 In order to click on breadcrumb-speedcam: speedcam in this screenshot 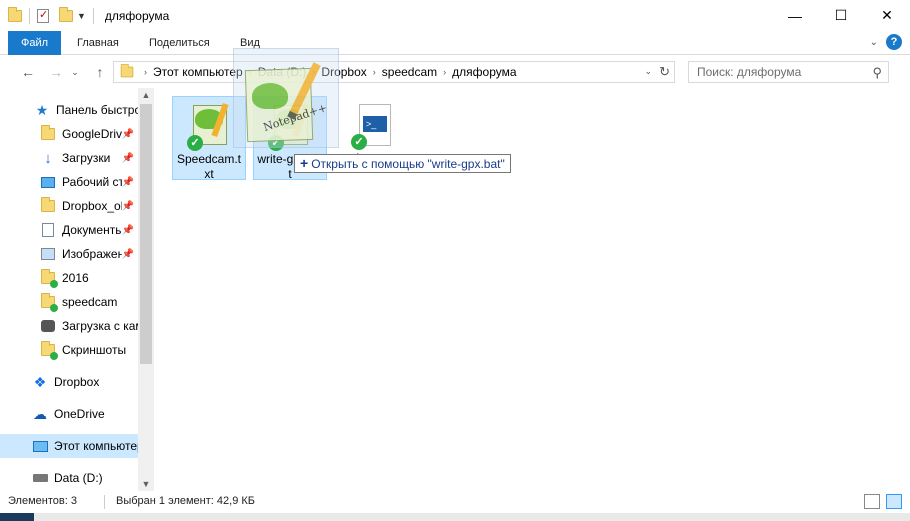, I will do `click(409, 72)`.